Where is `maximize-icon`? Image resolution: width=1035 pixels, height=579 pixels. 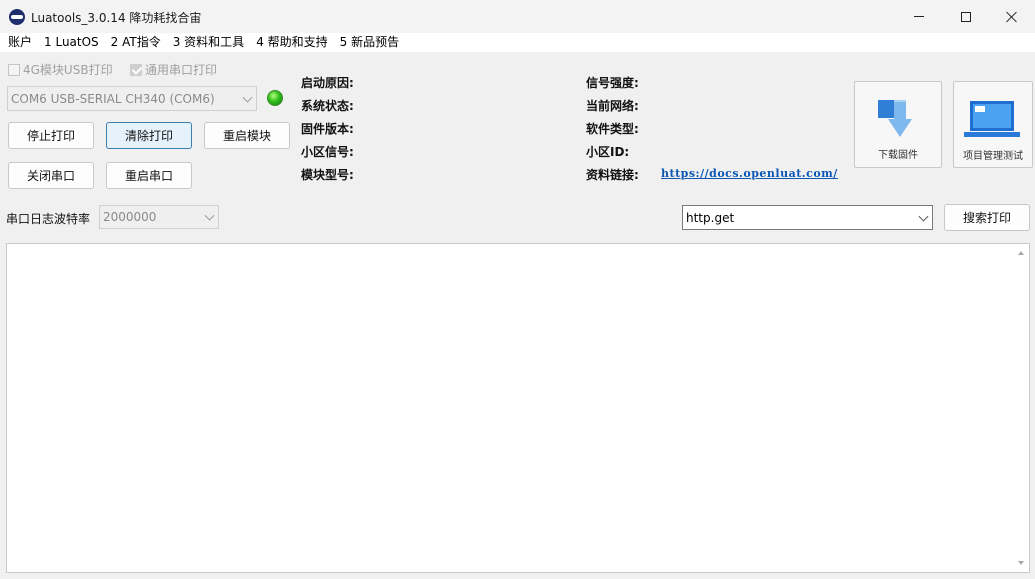 maximize-icon is located at coordinates (966, 16).